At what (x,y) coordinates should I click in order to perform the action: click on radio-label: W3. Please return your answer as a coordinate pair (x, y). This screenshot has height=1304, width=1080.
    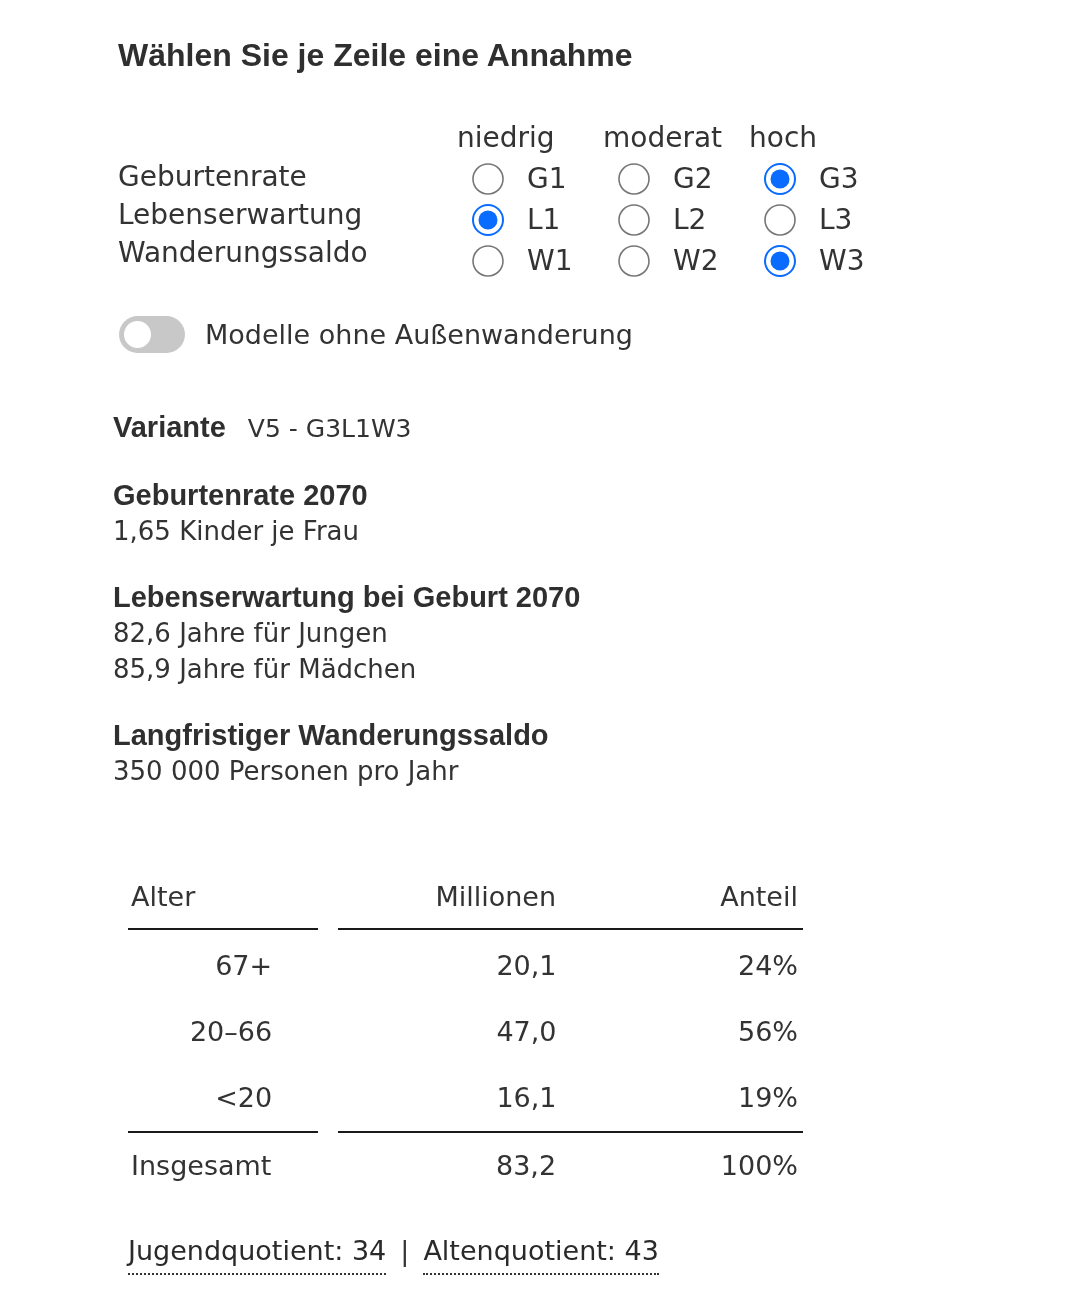
    Looking at the image, I should click on (842, 260).